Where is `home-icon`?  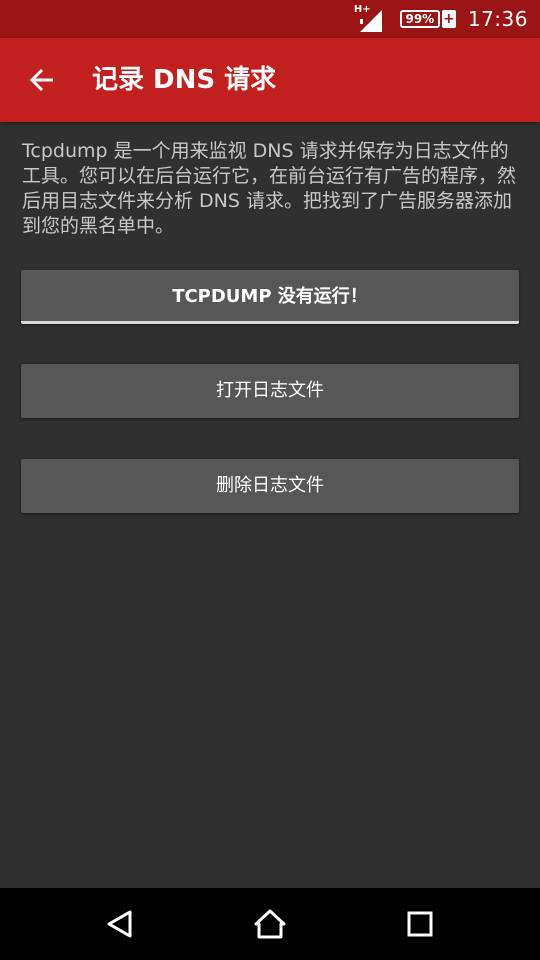
home-icon is located at coordinates (270, 924).